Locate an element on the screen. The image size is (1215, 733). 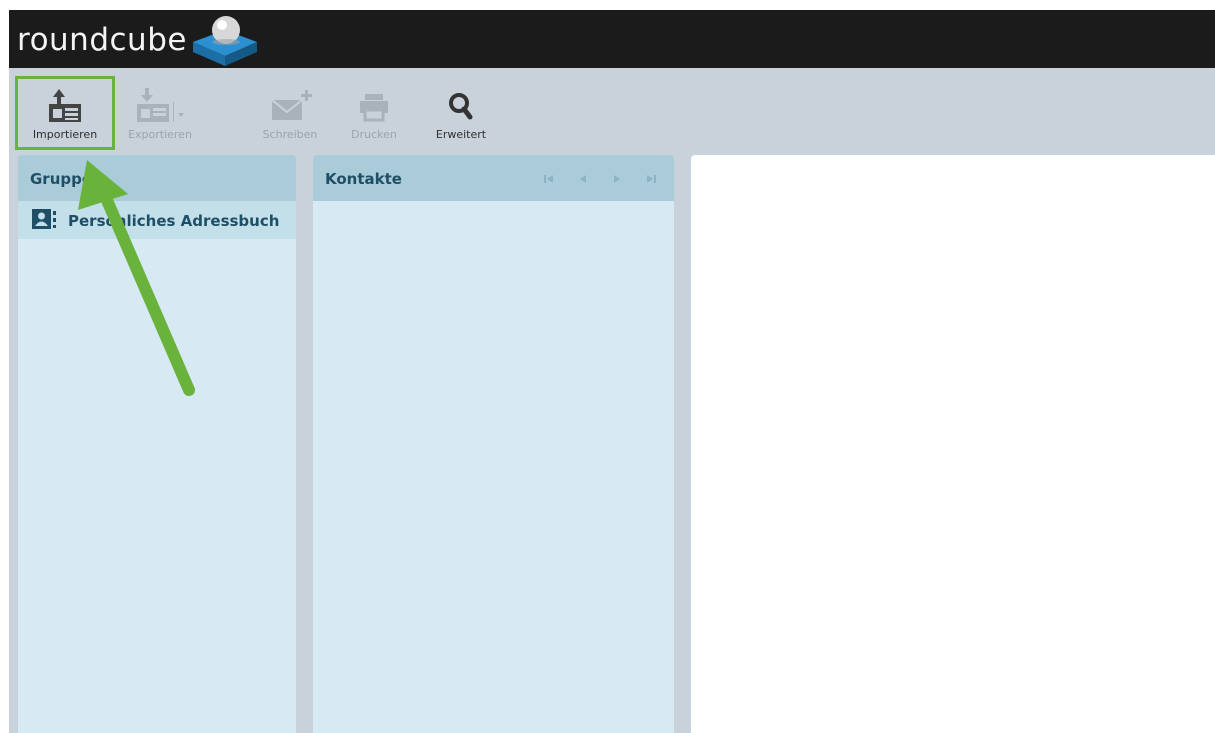
top-header: roundcube is located at coordinates (612, 39).